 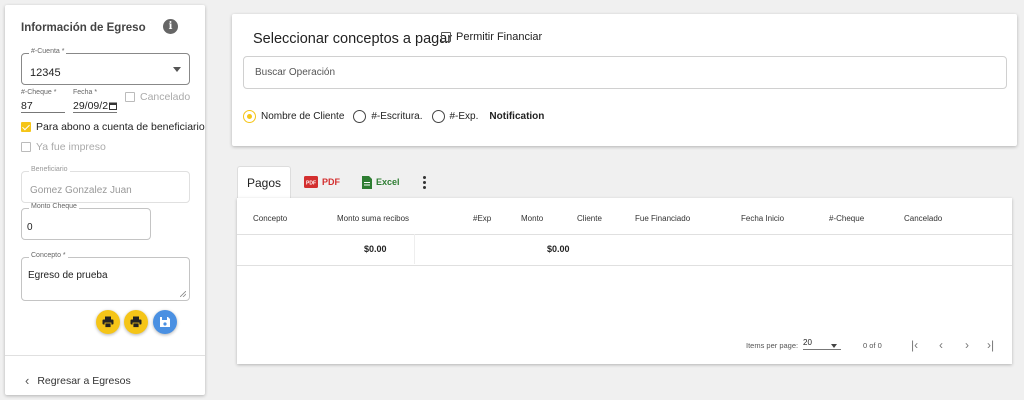 What do you see at coordinates (517, 116) in the screenshot?
I see `notification-label: Notification` at bounding box center [517, 116].